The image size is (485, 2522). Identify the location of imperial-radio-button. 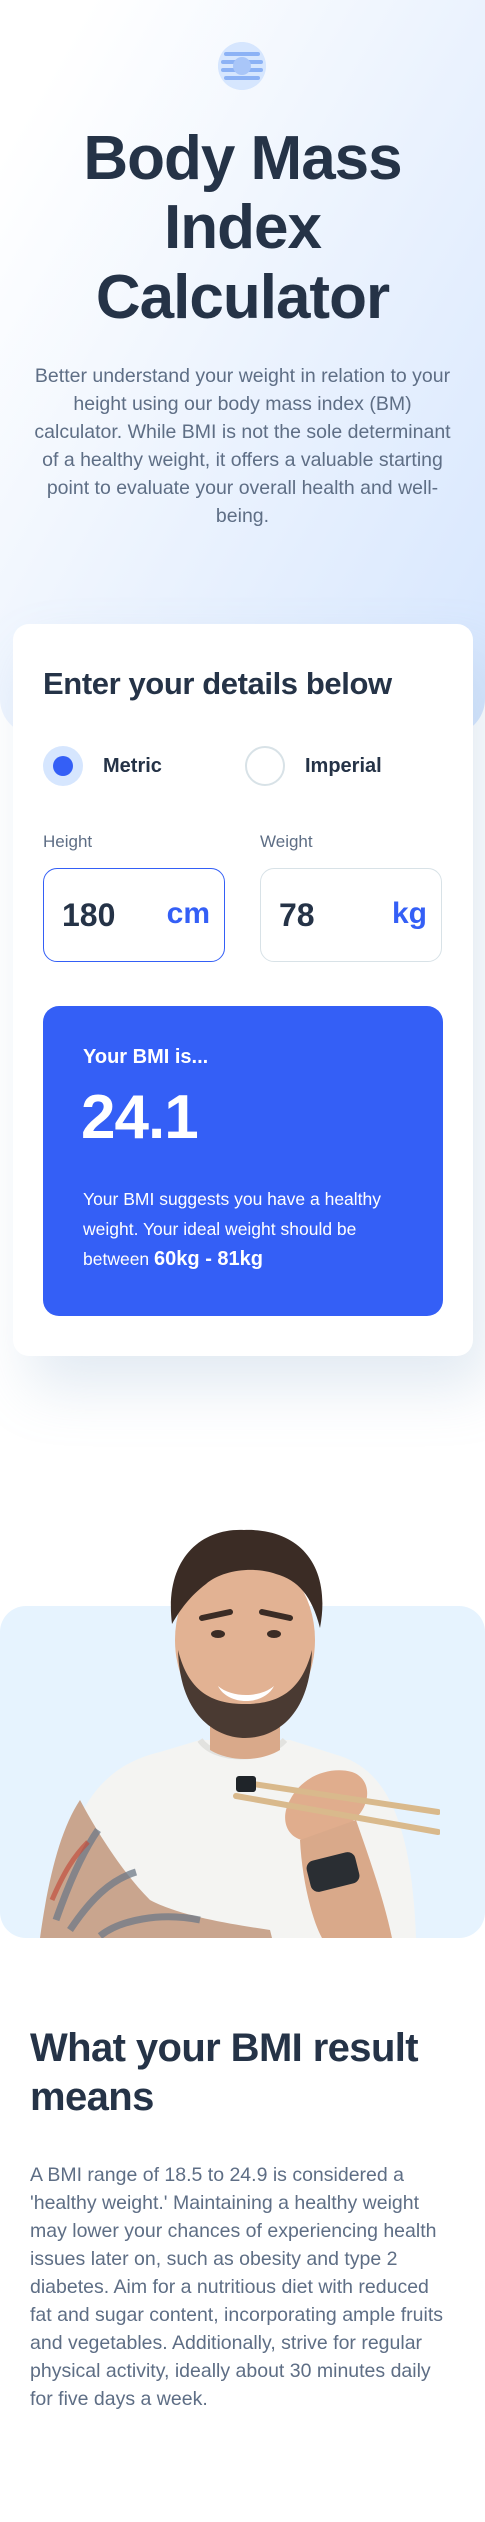
(265, 766).